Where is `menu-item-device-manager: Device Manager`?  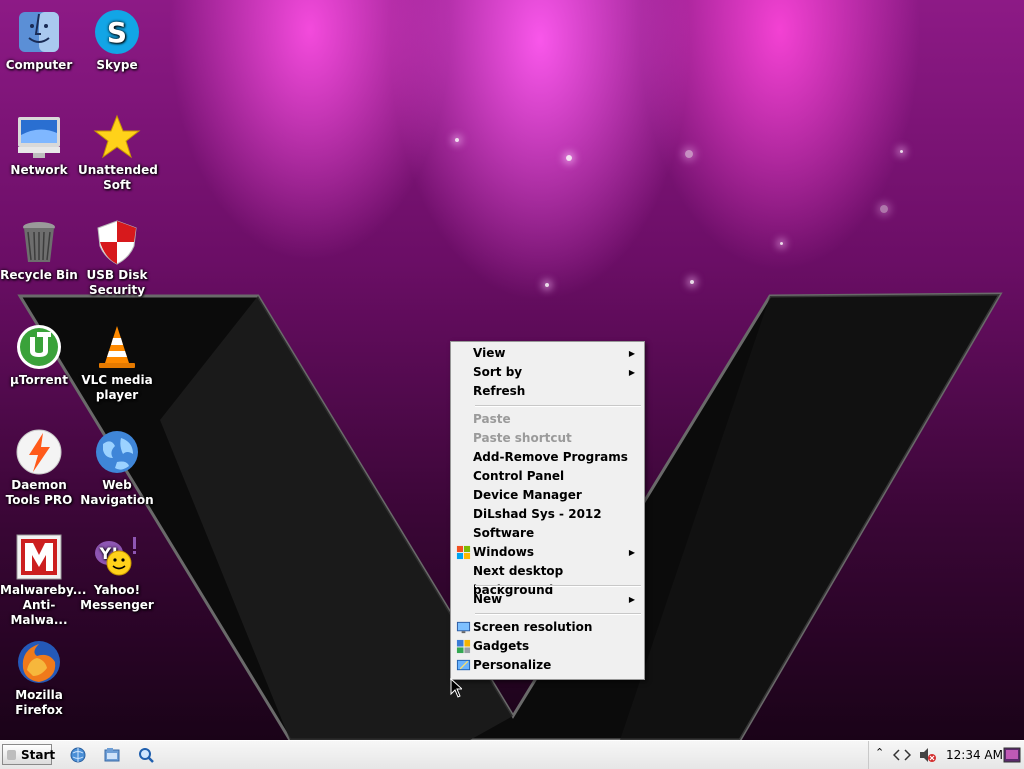
menu-item-device-manager: Device Manager is located at coordinates (547, 495).